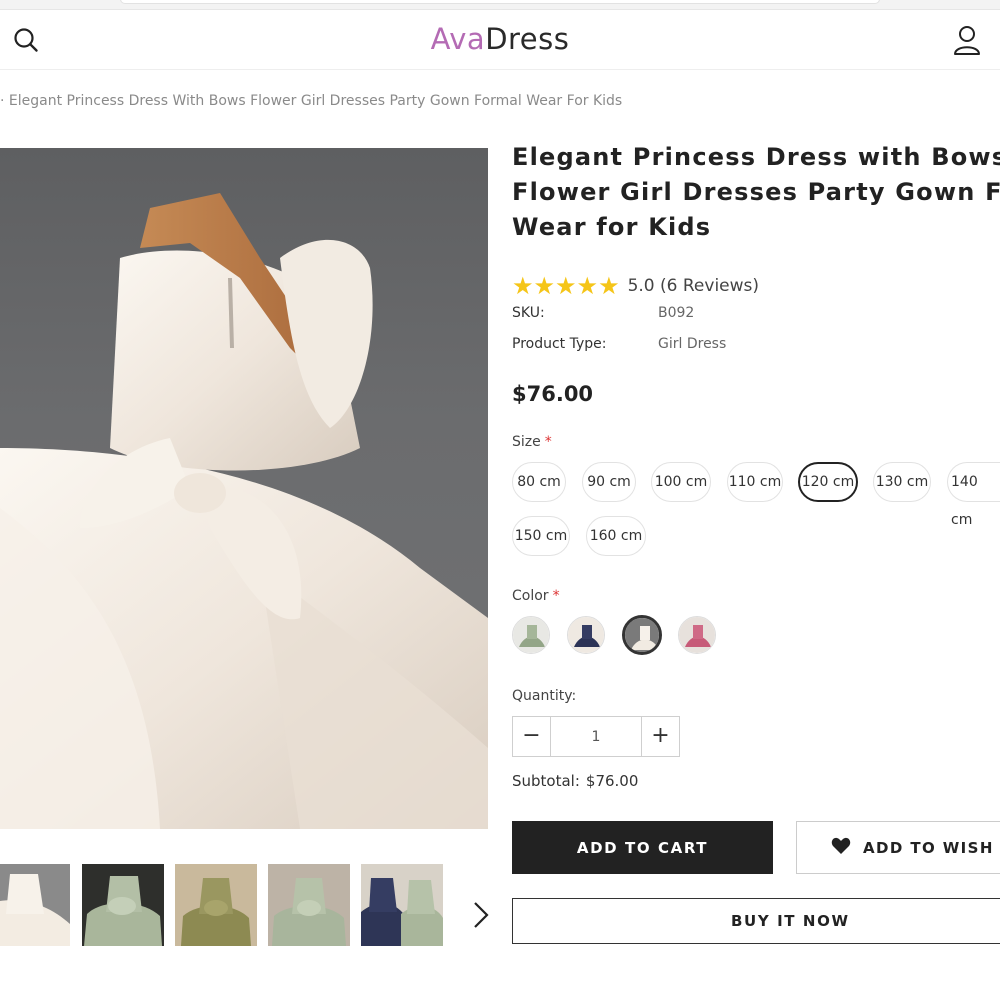  I want to click on title-line-3: Wear for Kids, so click(612, 227).